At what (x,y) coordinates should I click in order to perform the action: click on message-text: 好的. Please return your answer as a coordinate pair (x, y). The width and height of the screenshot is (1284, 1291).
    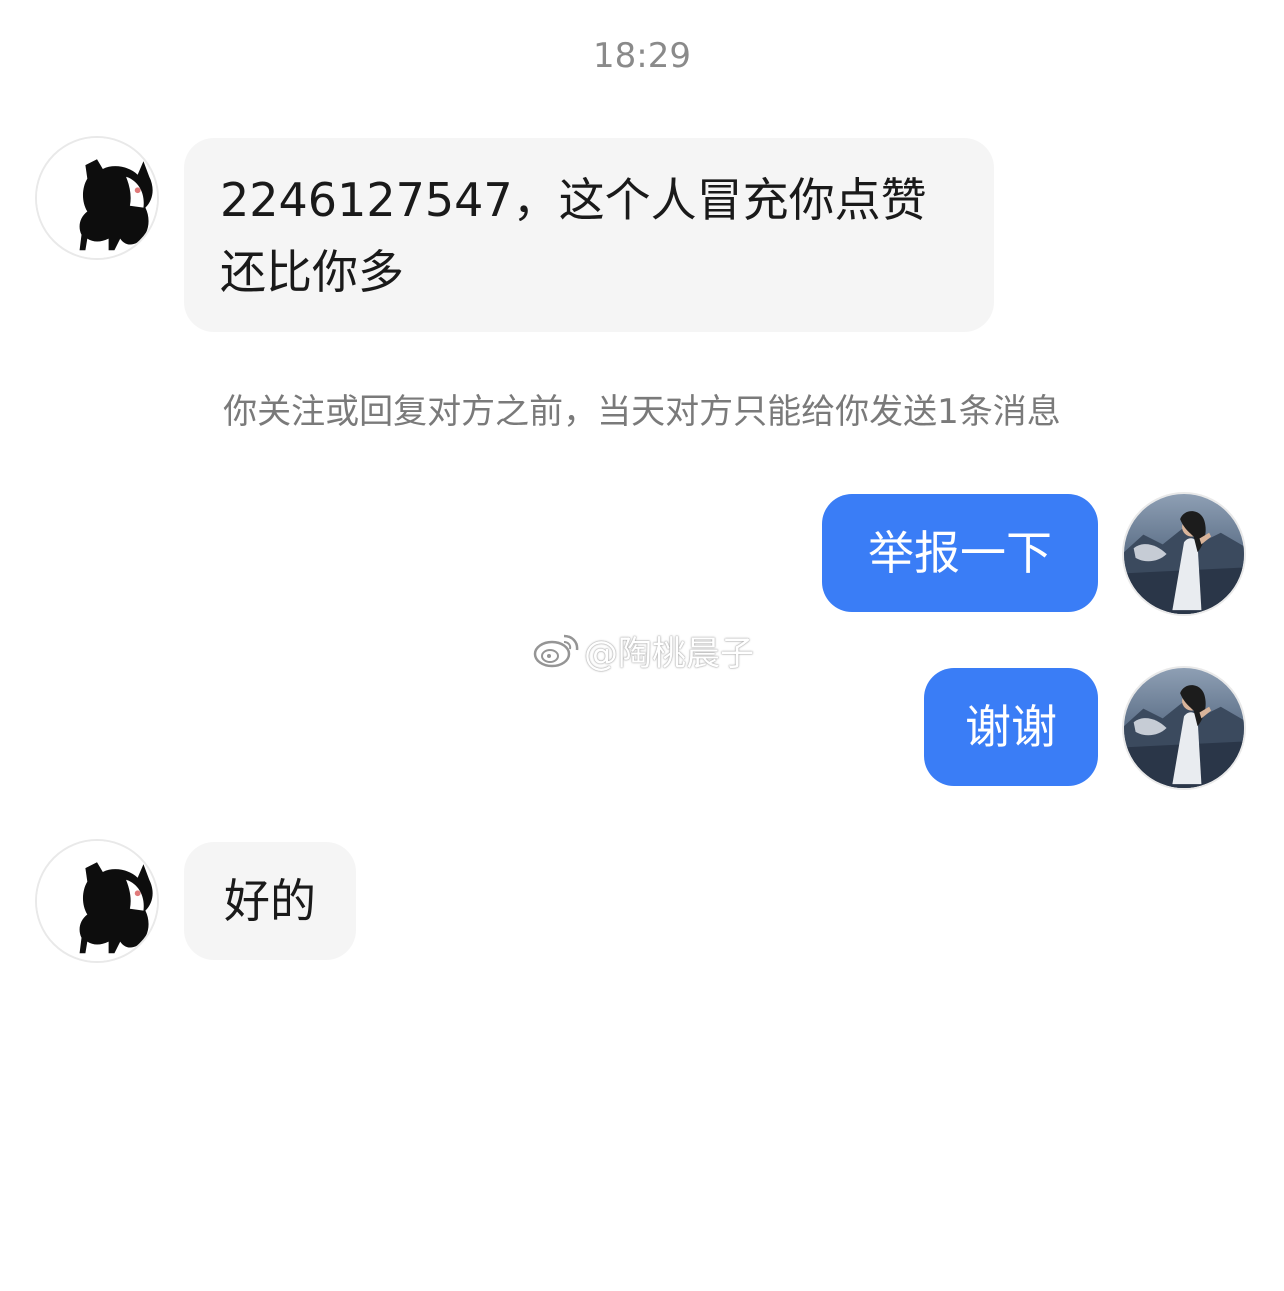
    Looking at the image, I should click on (270, 901).